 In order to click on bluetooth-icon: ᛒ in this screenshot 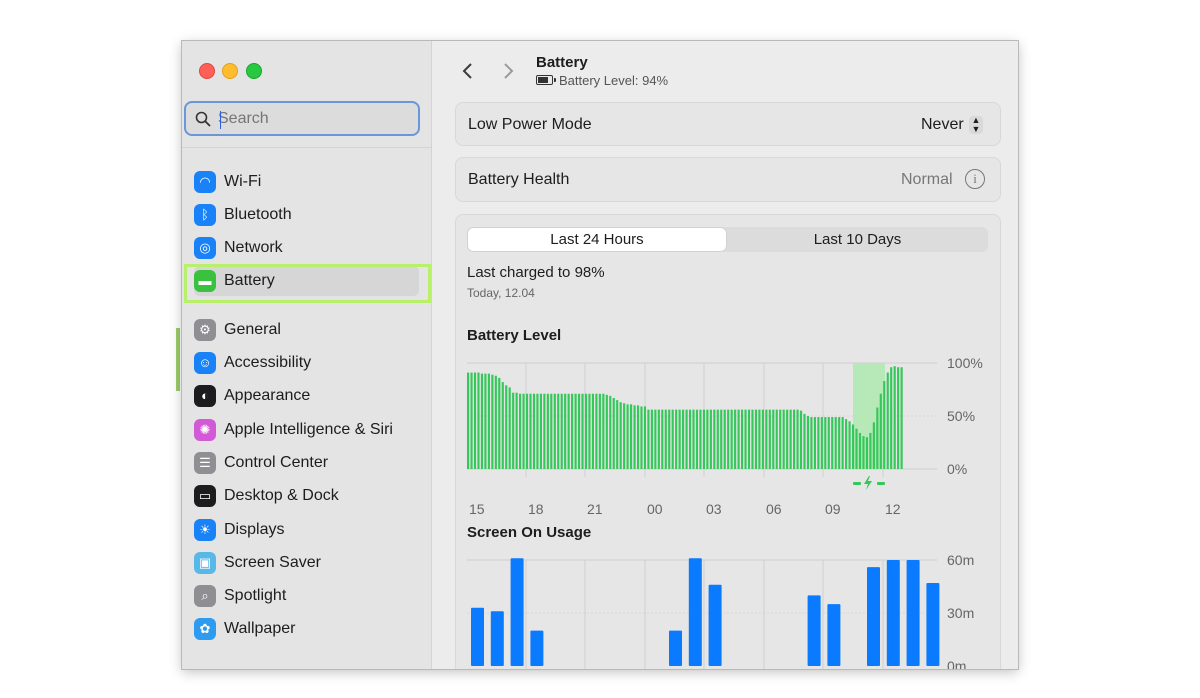, I will do `click(205, 215)`.